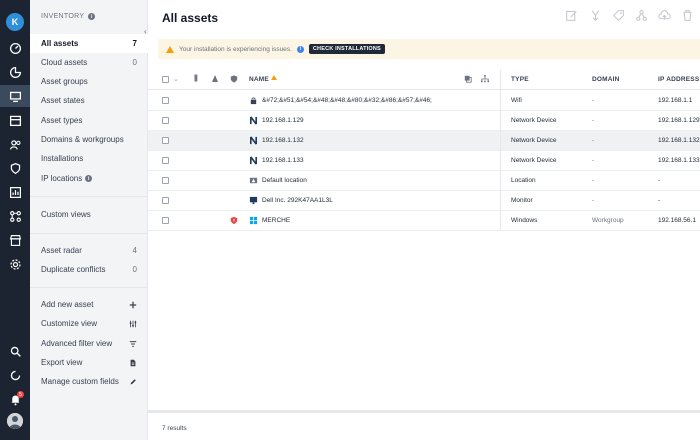 The width and height of the screenshot is (700, 440). I want to click on sidebar-item-all-assets: All assets 7, so click(89, 43).